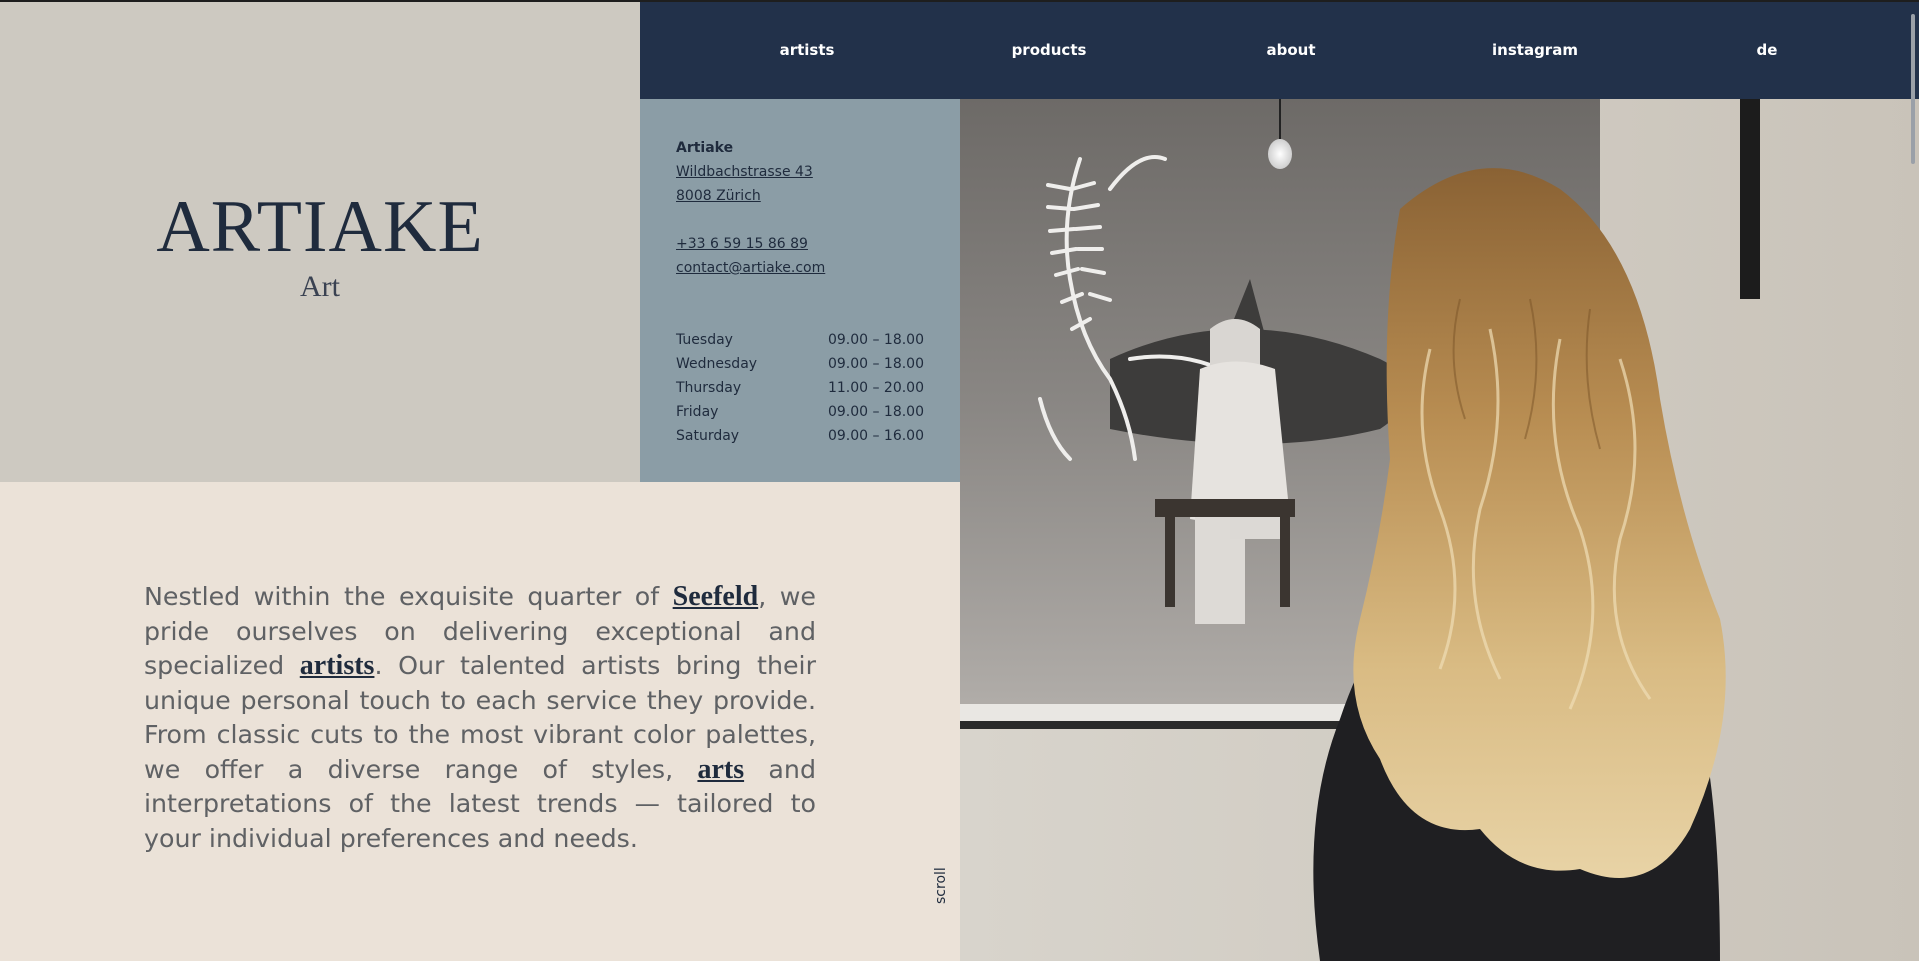 This screenshot has width=1919, height=961. I want to click on hours-row: Tuesday 09.00 – 18.00, so click(800, 340).